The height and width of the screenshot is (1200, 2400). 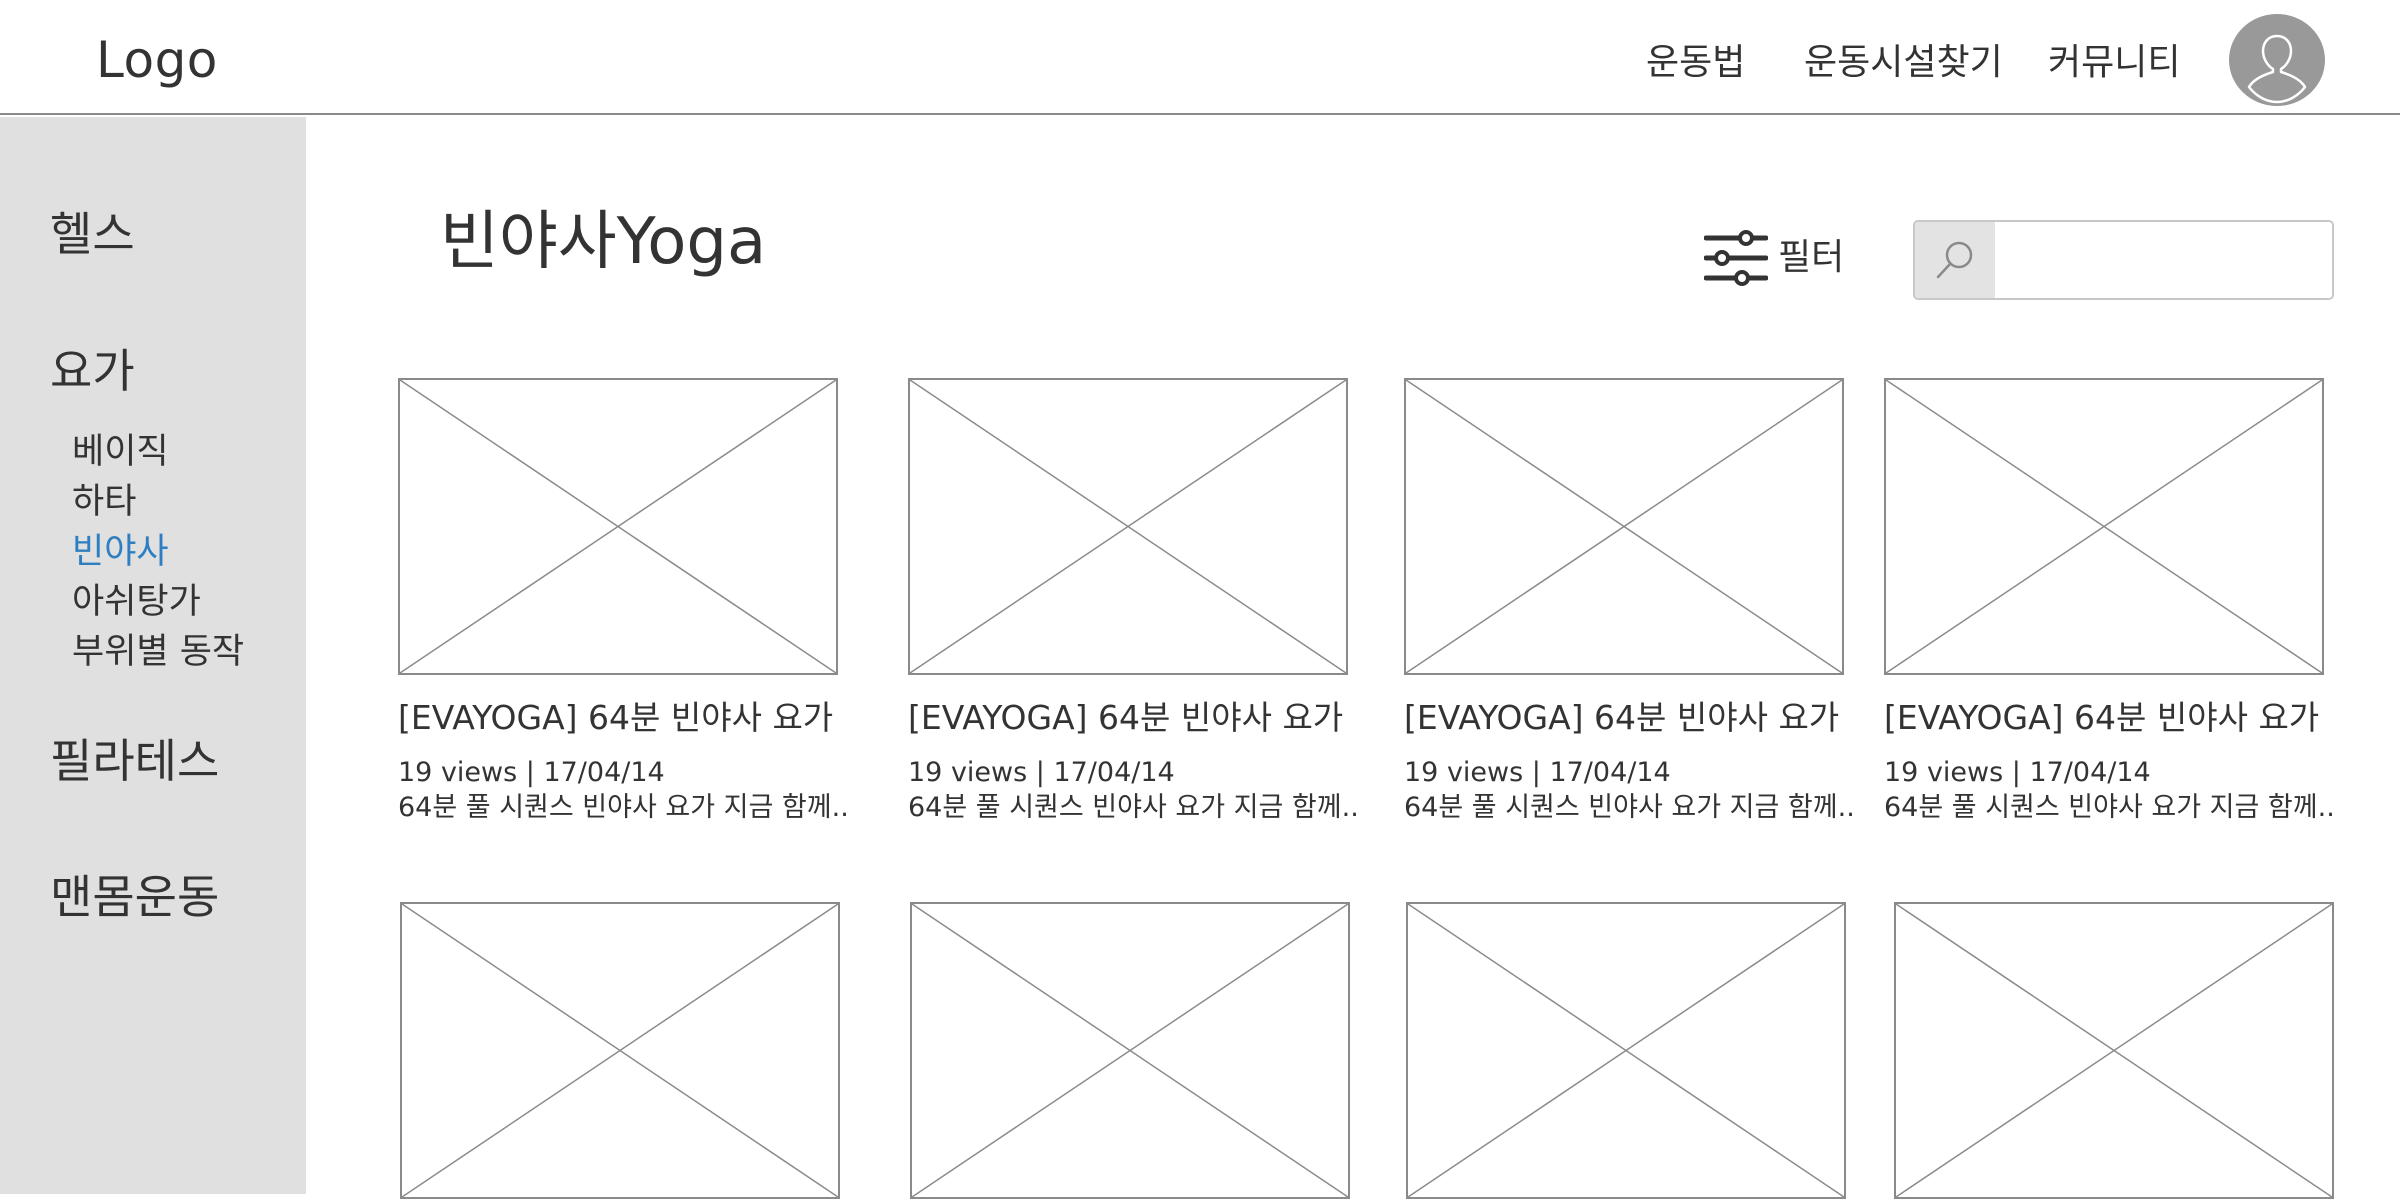 I want to click on filter-label: 필터, so click(x=1811, y=257).